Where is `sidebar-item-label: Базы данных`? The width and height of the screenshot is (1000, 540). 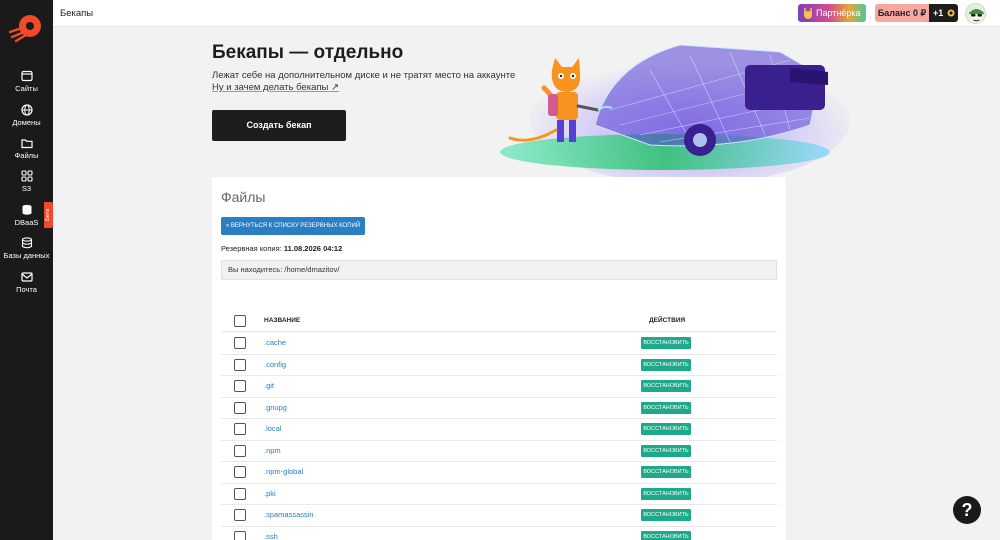 sidebar-item-label: Базы данных is located at coordinates (26, 255).